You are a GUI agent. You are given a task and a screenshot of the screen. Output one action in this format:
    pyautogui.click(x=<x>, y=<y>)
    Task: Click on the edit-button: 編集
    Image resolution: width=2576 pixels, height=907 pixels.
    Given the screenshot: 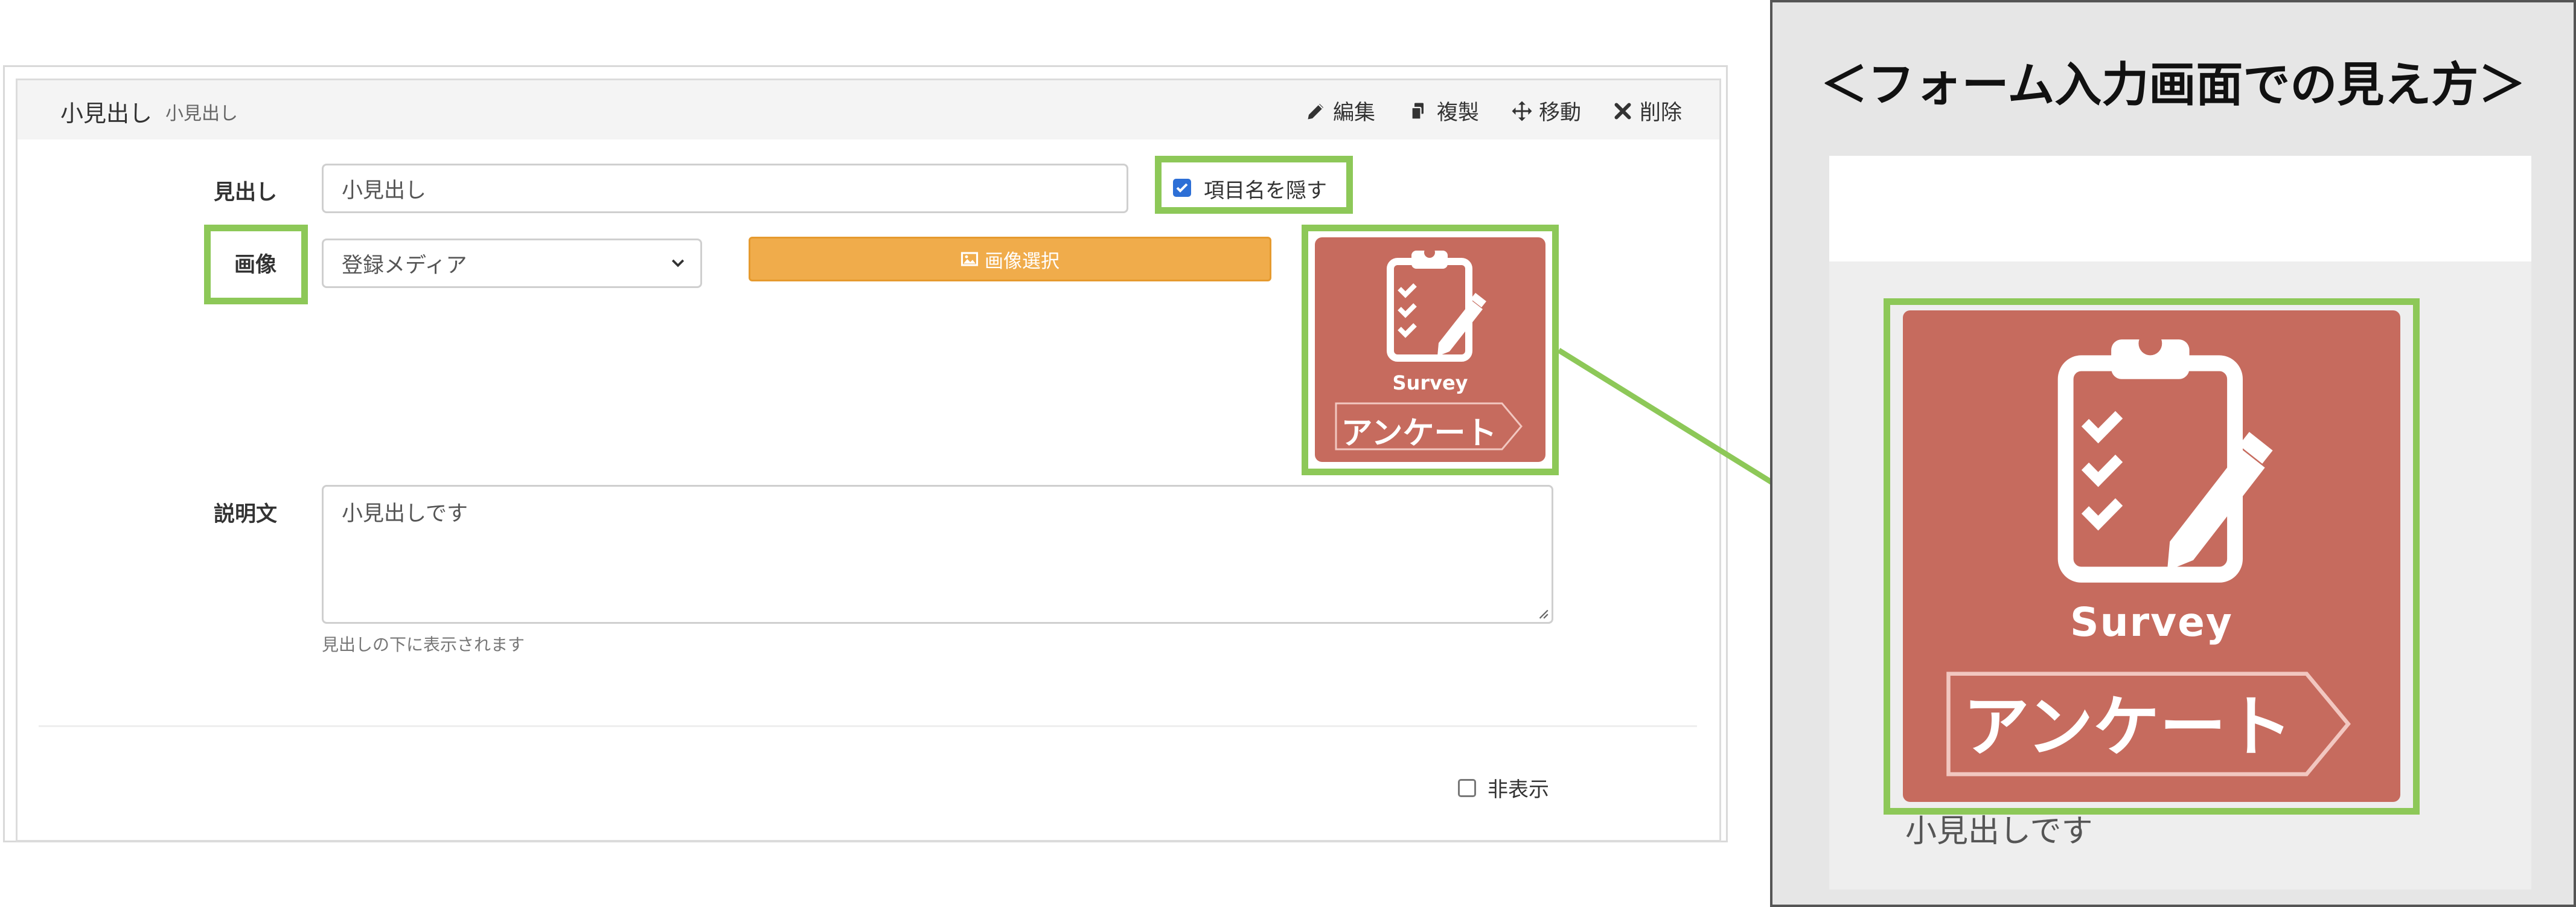 What is the action you would take?
    pyautogui.click(x=1340, y=110)
    